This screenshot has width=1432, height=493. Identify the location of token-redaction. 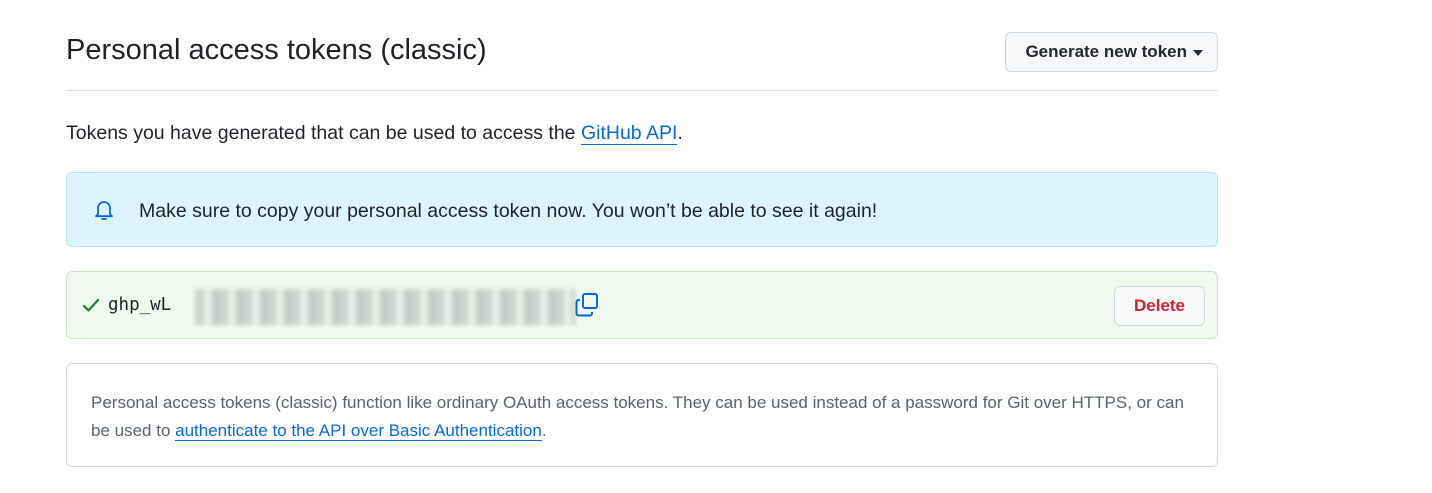
(385, 307).